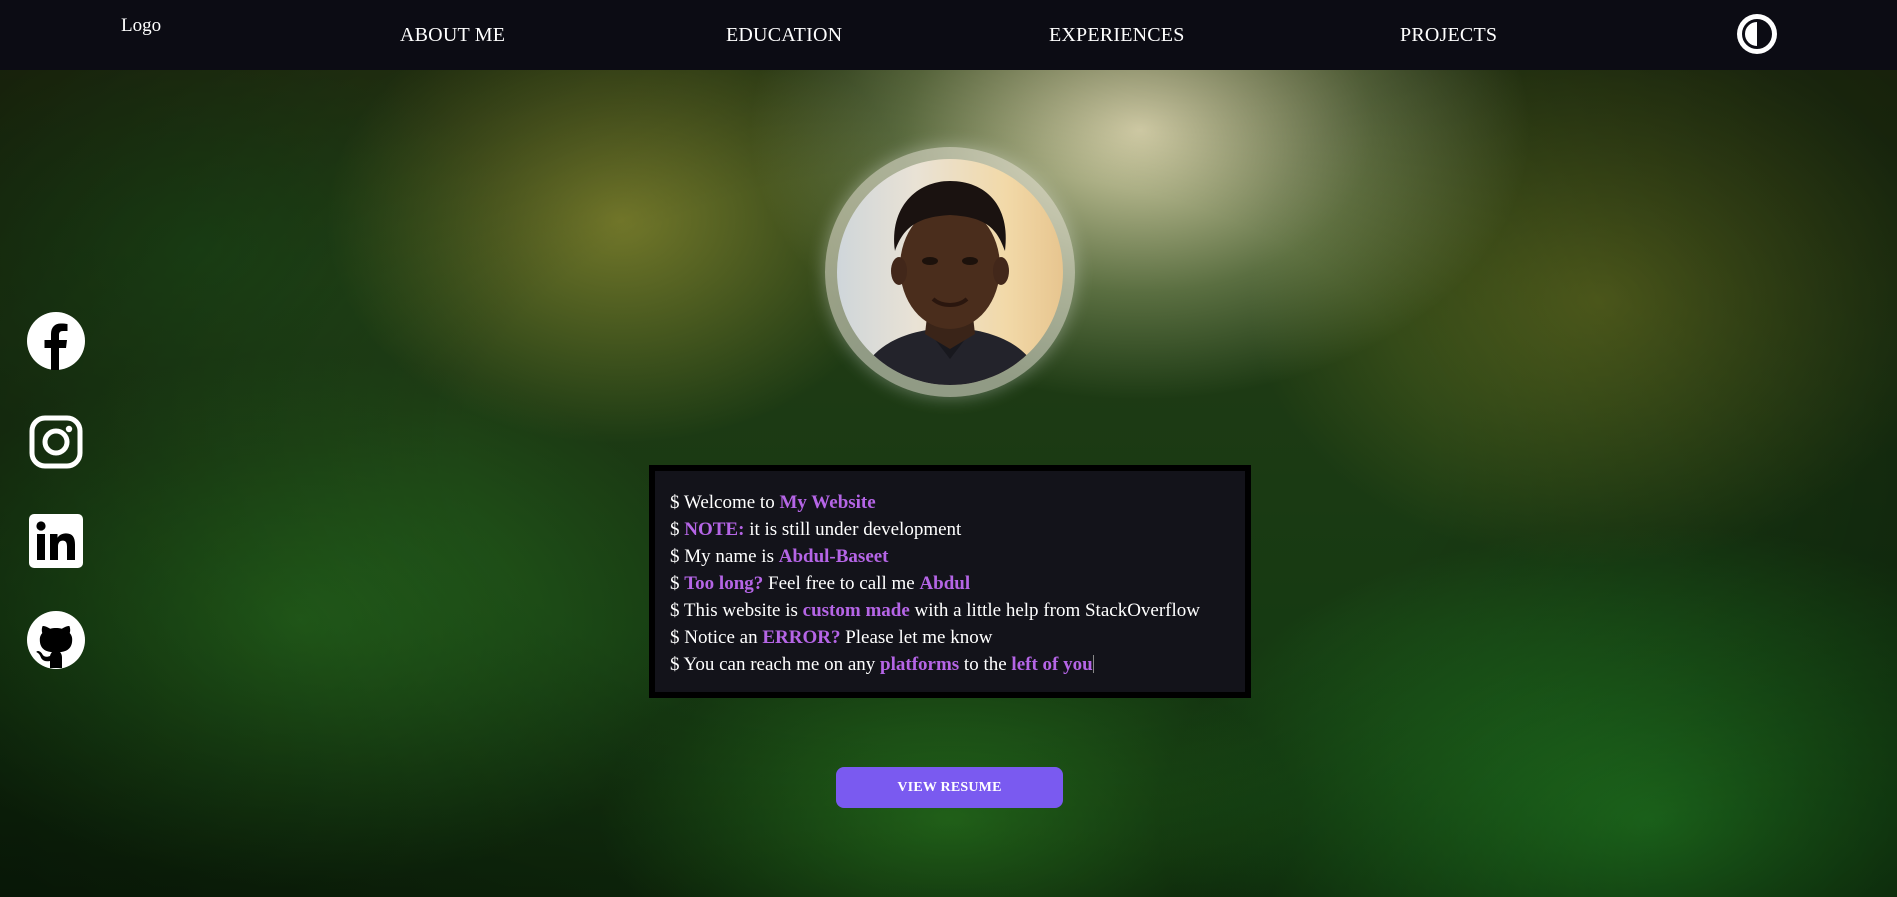  I want to click on instagram-link, so click(56, 442).